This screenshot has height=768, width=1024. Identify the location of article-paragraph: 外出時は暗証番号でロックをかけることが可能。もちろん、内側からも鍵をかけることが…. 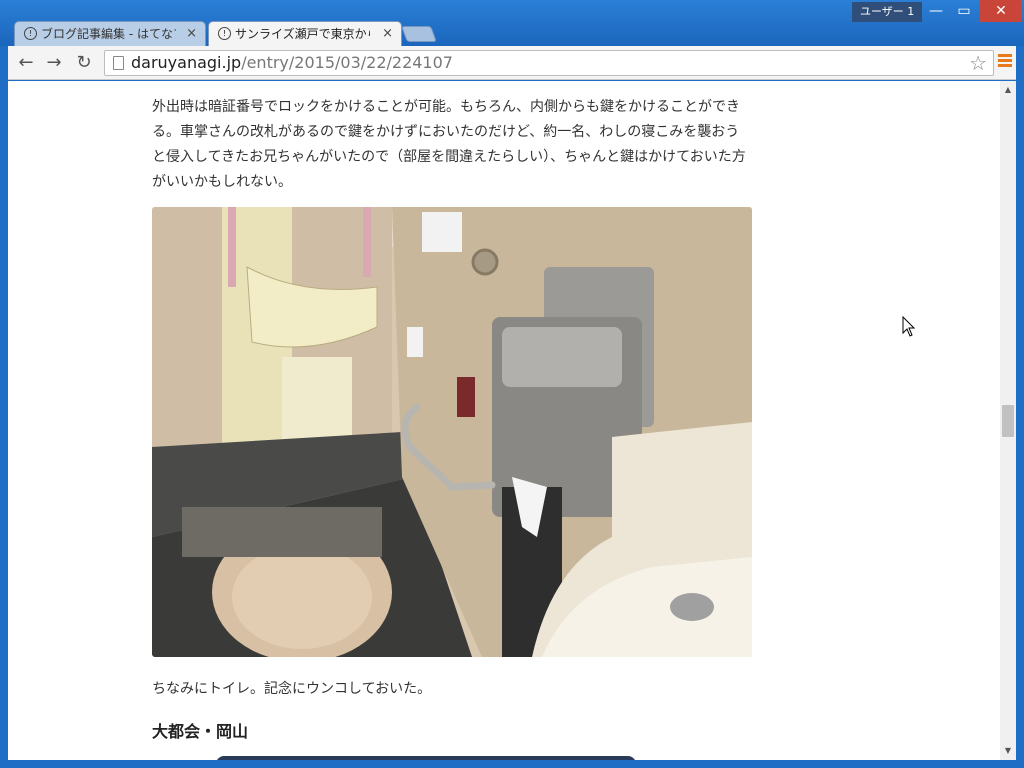
(449, 144).